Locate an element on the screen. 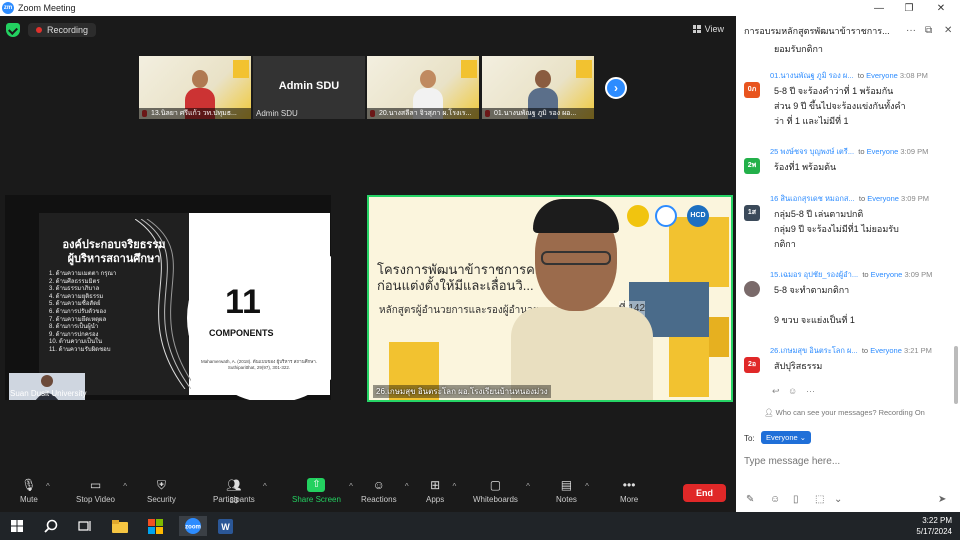 This screenshot has width=960, height=540. pop-out-icon: ⧉ is located at coordinates (928, 30).